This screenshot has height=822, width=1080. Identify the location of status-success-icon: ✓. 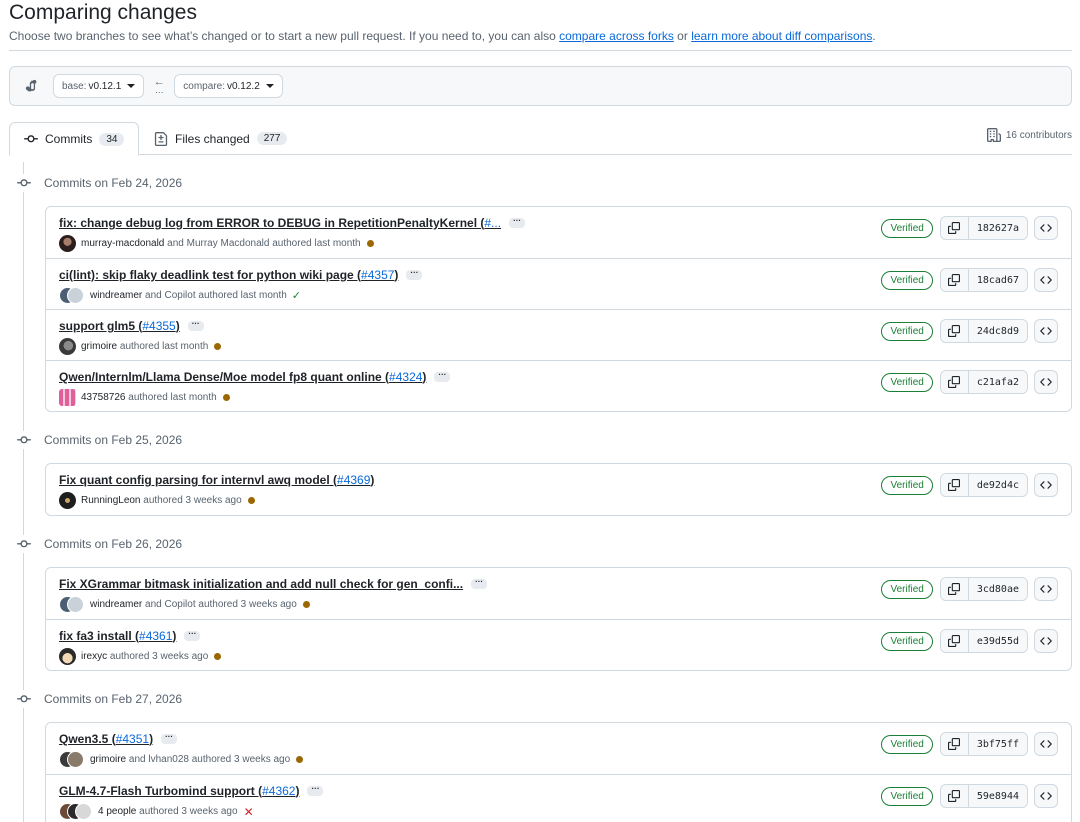
(296, 295).